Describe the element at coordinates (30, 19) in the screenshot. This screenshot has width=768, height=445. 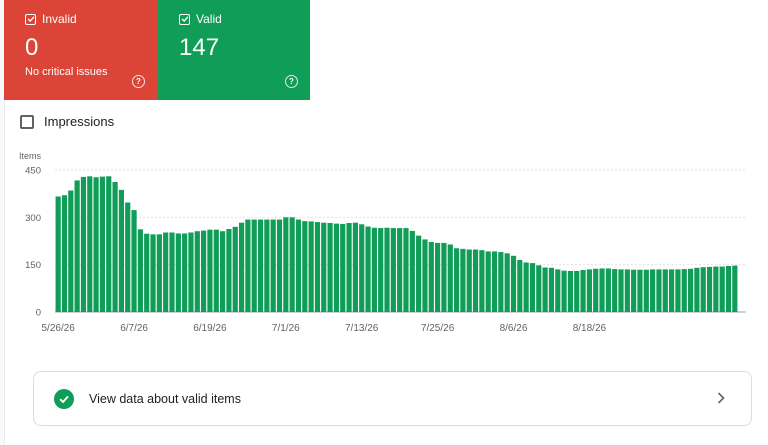
I see `checkbox-checked-icon` at that location.